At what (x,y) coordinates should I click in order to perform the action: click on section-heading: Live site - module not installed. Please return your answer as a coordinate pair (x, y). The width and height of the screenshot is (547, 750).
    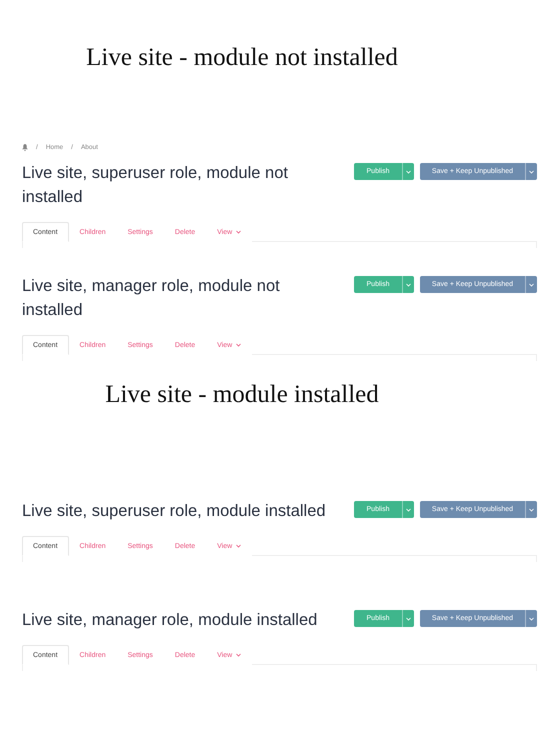
    Looking at the image, I should click on (242, 58).